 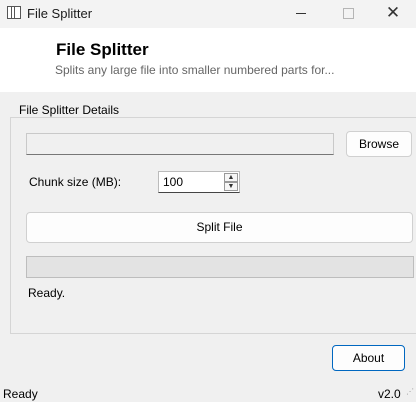 What do you see at coordinates (411, 395) in the screenshot?
I see `resize-grip-icon: ⋰` at bounding box center [411, 395].